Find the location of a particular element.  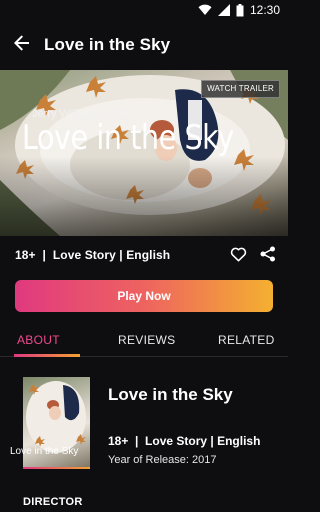

meta-actions is located at coordinates (253, 256).